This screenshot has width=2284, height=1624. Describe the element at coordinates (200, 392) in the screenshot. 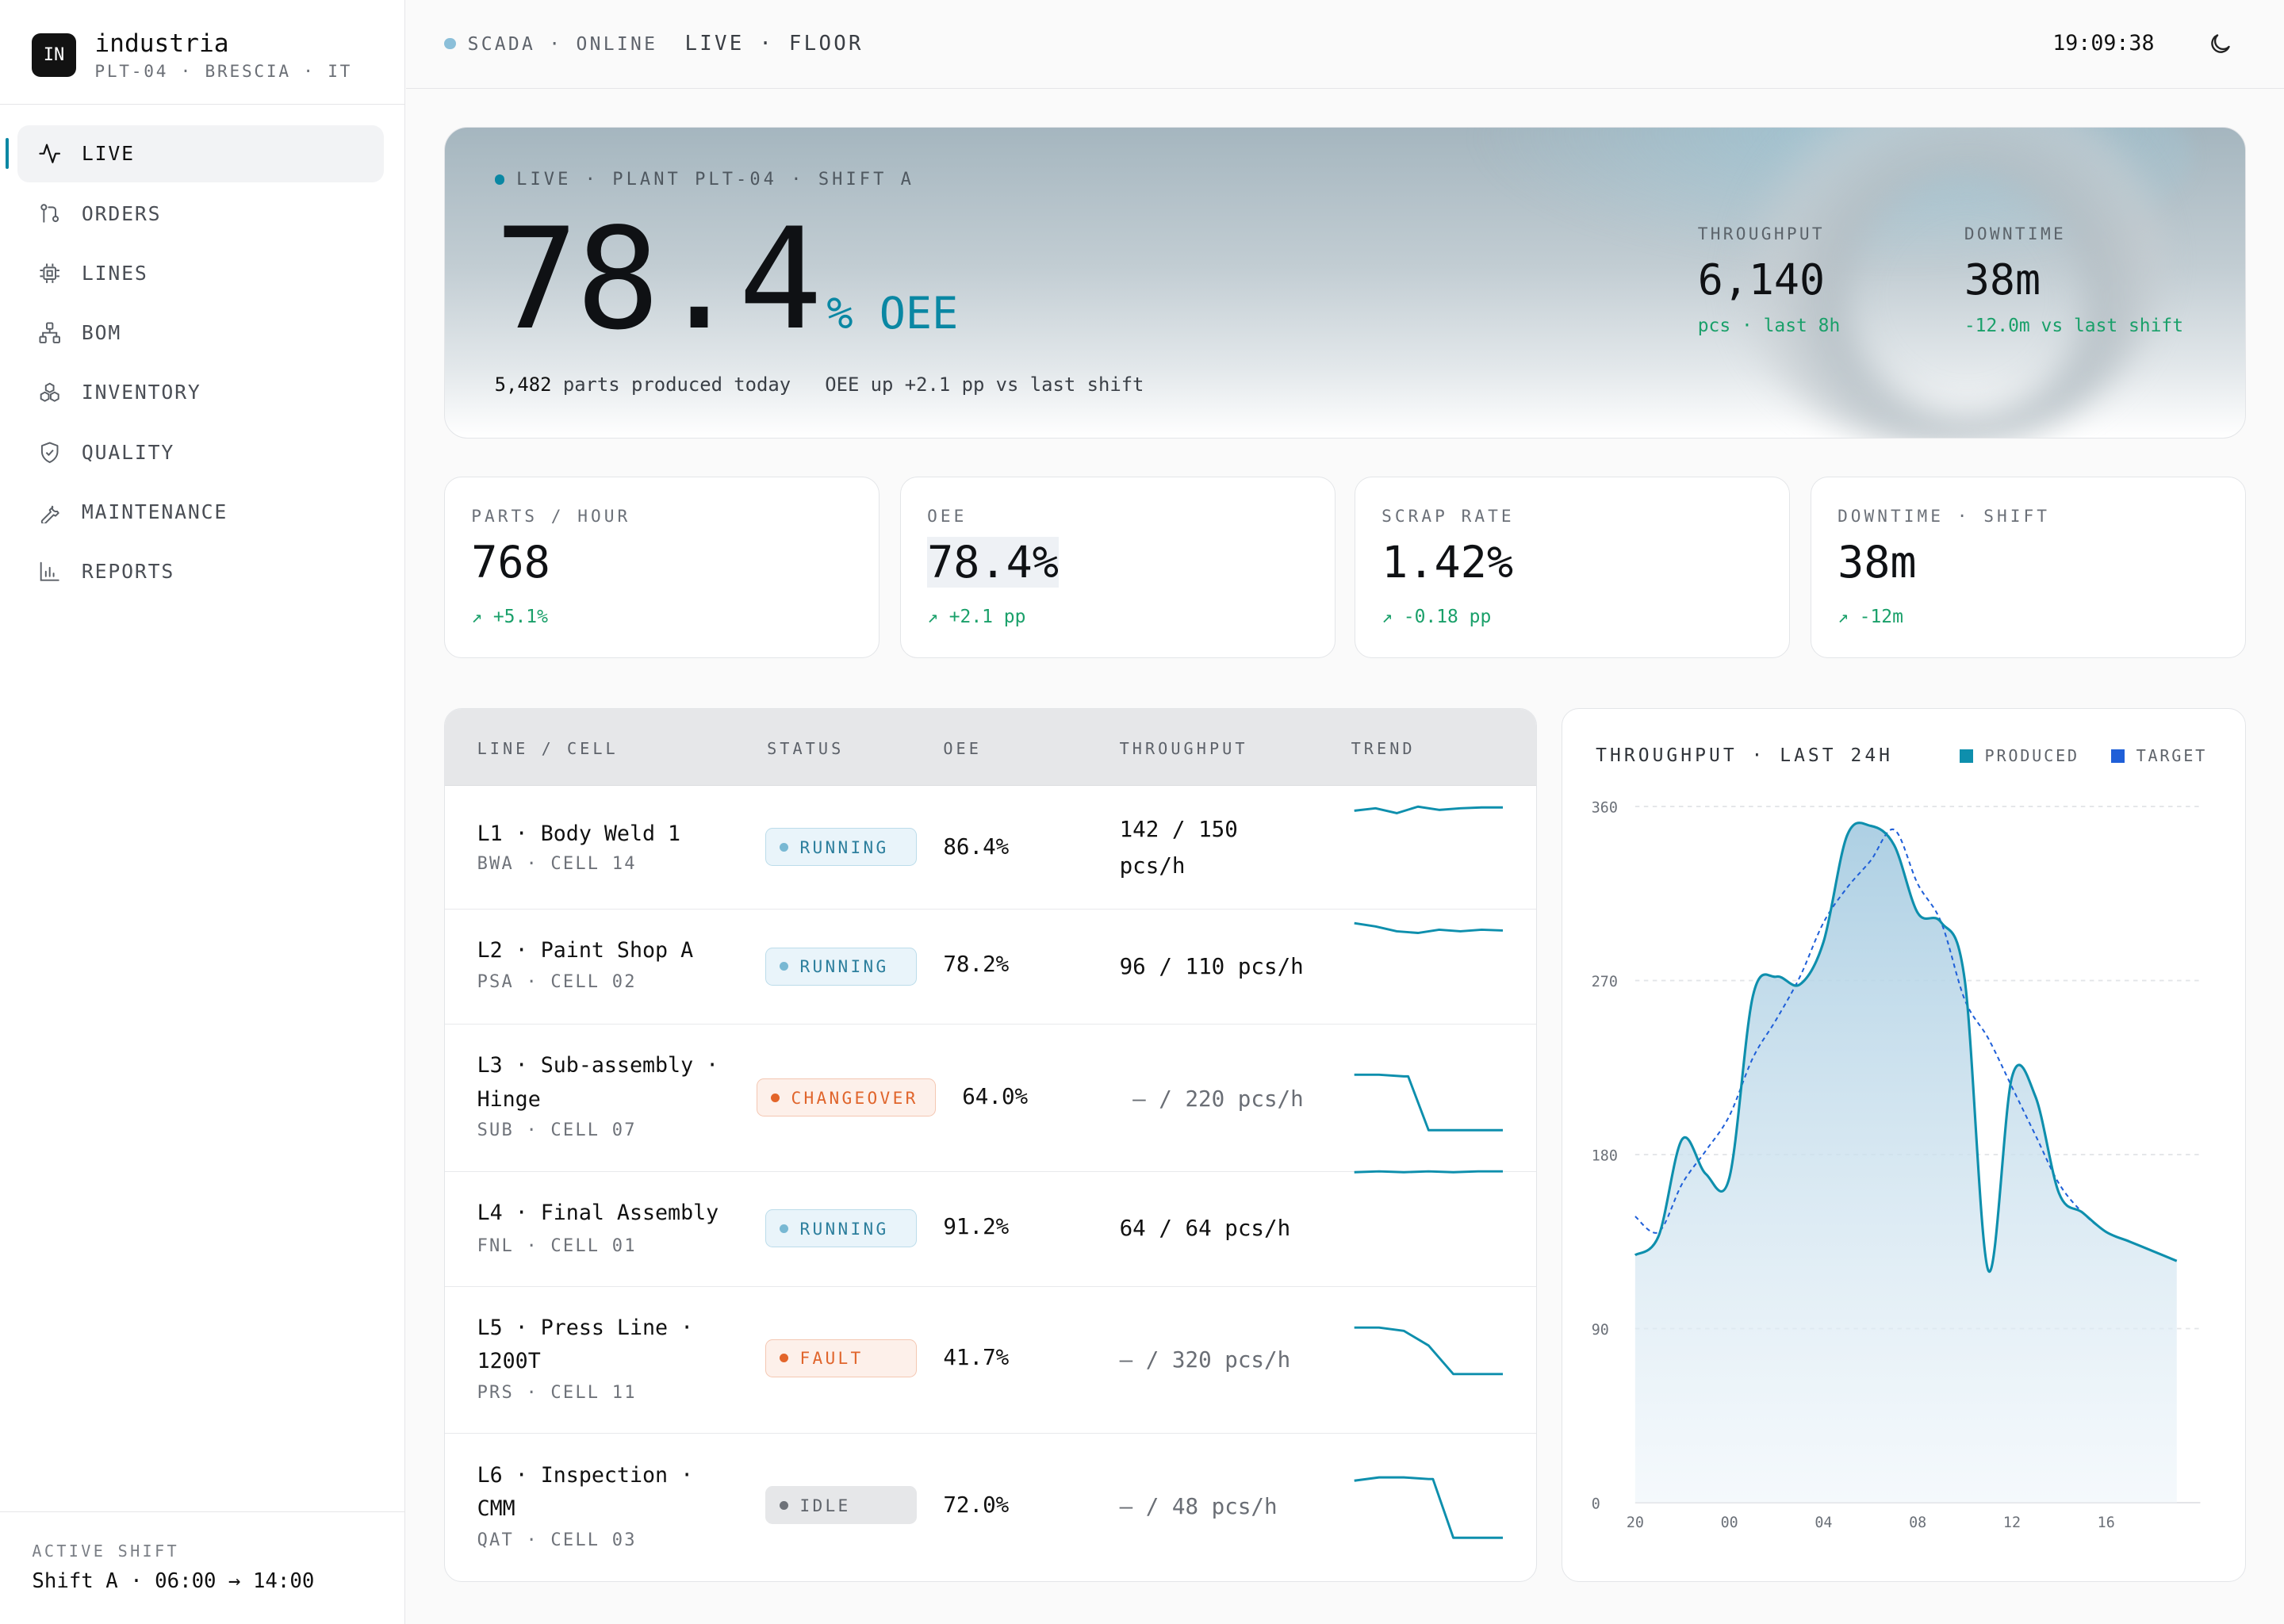

I see `nav-item-inventory: INVENTORY` at that location.